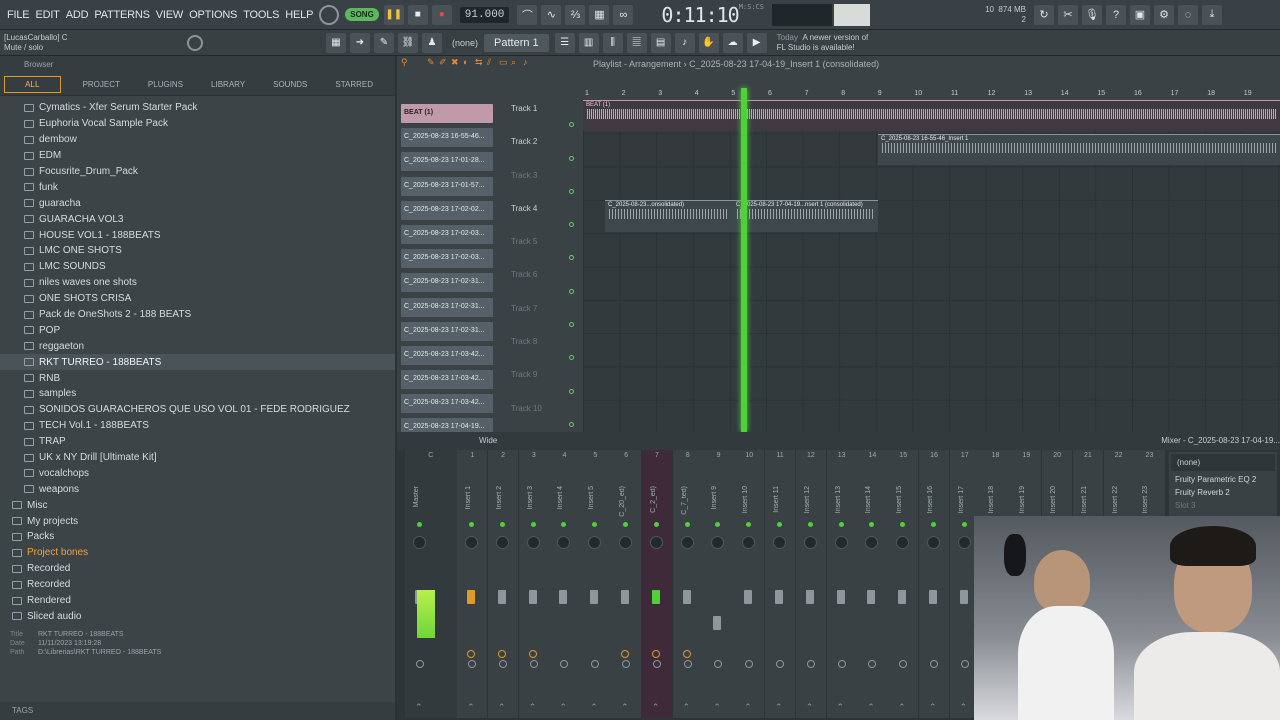  Describe the element at coordinates (543, 282) in the screenshot. I see `track-header: Track 6` at that location.